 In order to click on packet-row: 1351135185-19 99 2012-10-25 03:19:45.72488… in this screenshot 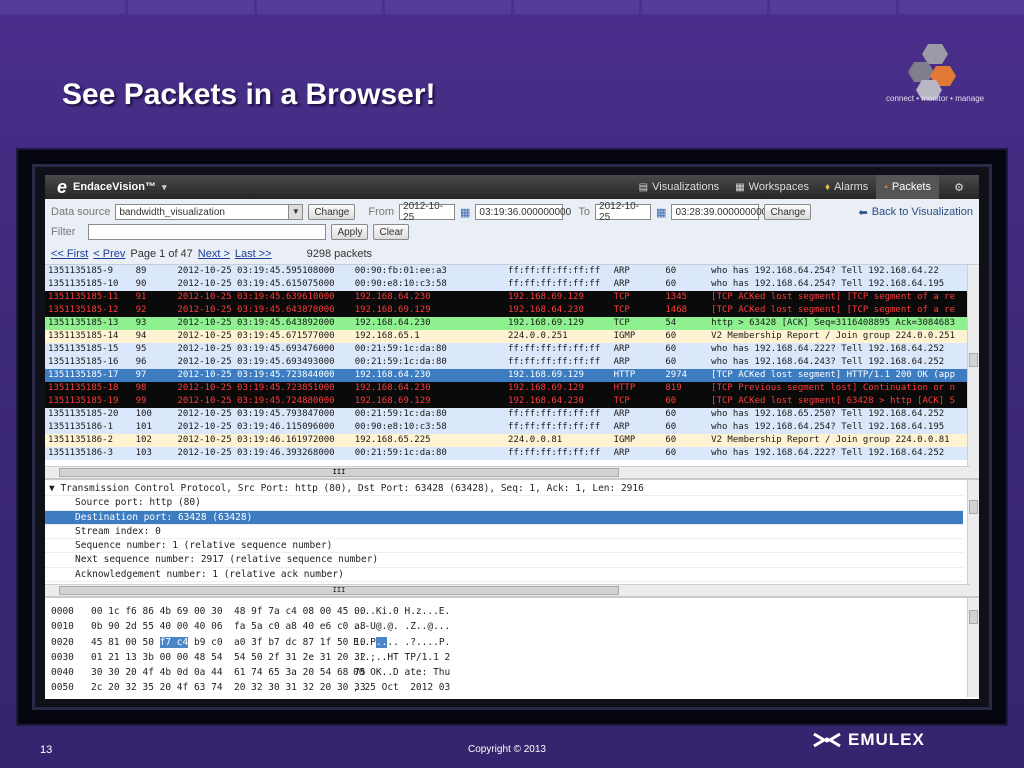, I will do `click(512, 401)`.